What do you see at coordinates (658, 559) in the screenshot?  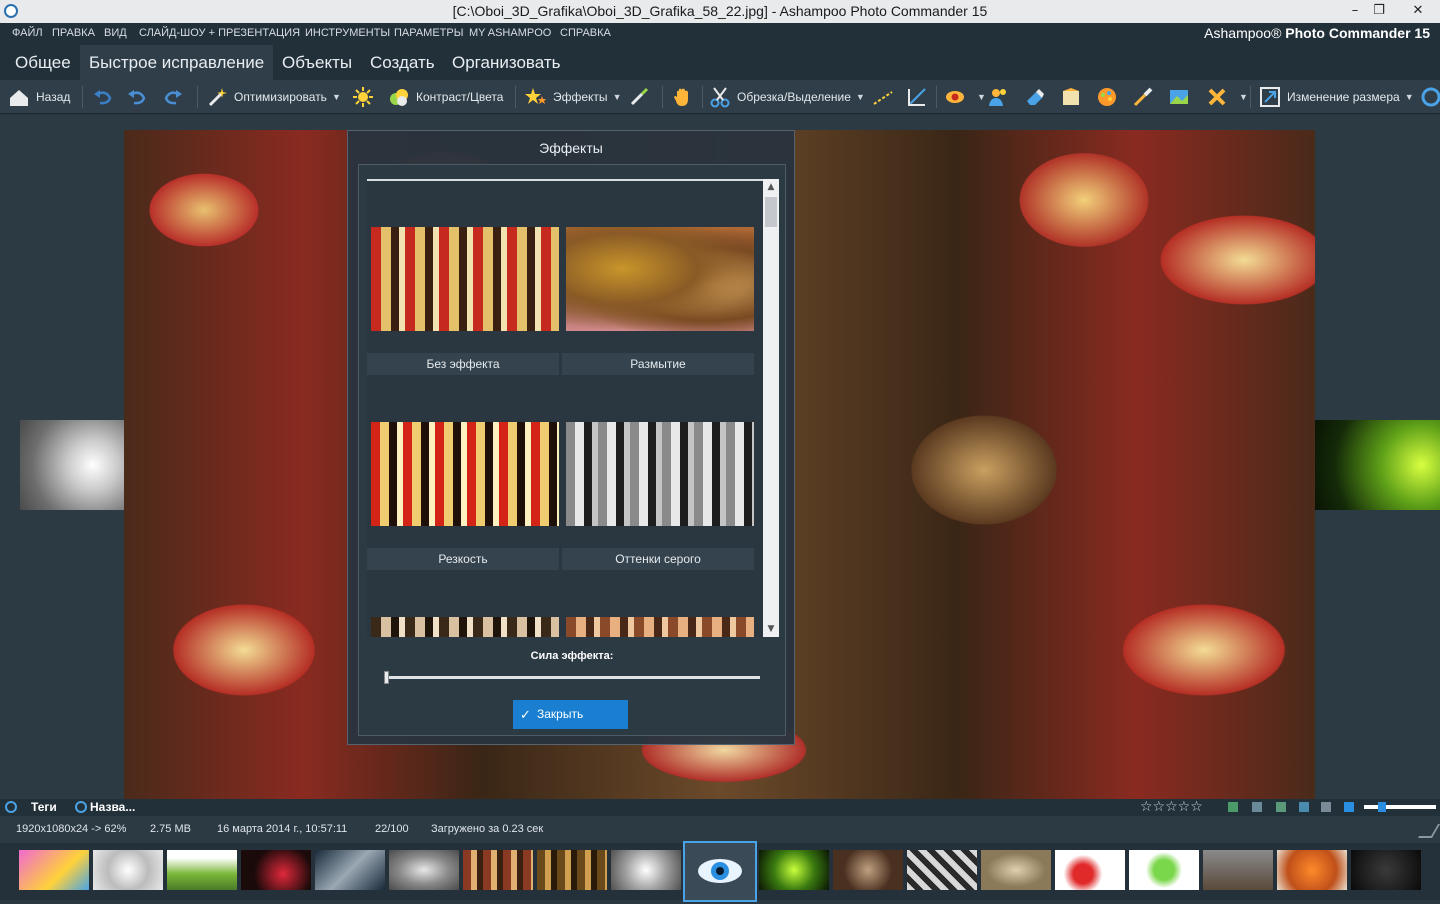 I see `effect-label: Оттенки серого` at bounding box center [658, 559].